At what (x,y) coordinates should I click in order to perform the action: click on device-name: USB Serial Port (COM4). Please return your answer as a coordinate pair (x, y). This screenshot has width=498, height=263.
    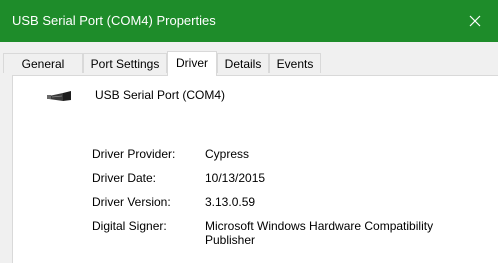
    Looking at the image, I should click on (160, 95).